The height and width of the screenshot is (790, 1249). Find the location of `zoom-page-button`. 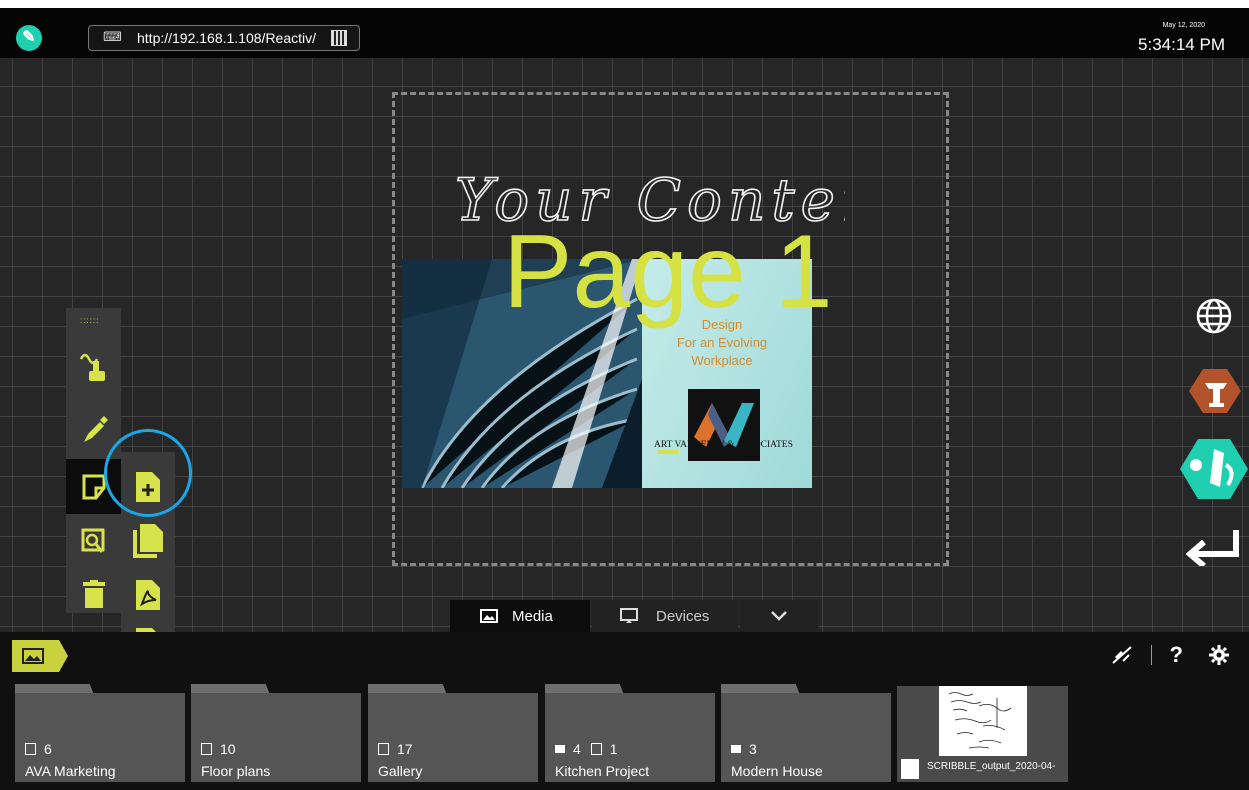

zoom-page-button is located at coordinates (93, 541).